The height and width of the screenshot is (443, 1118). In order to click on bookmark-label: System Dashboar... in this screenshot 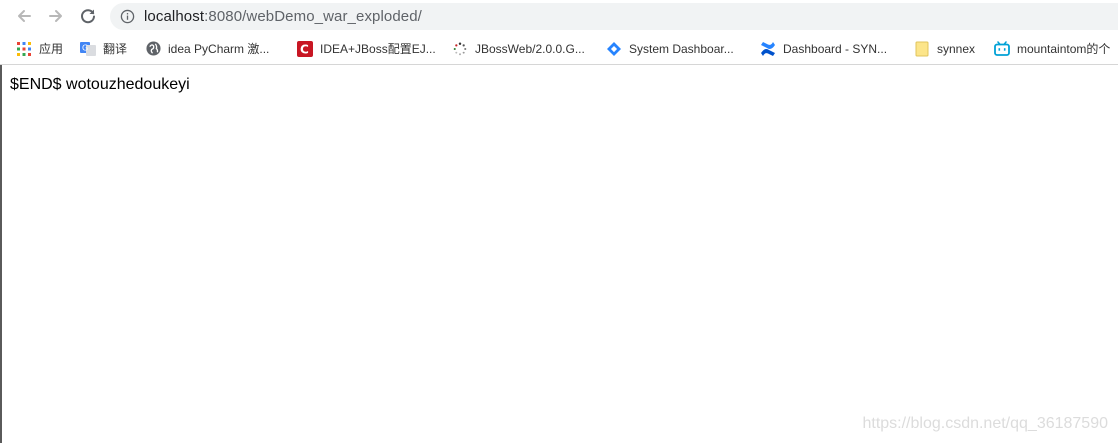, I will do `click(681, 48)`.